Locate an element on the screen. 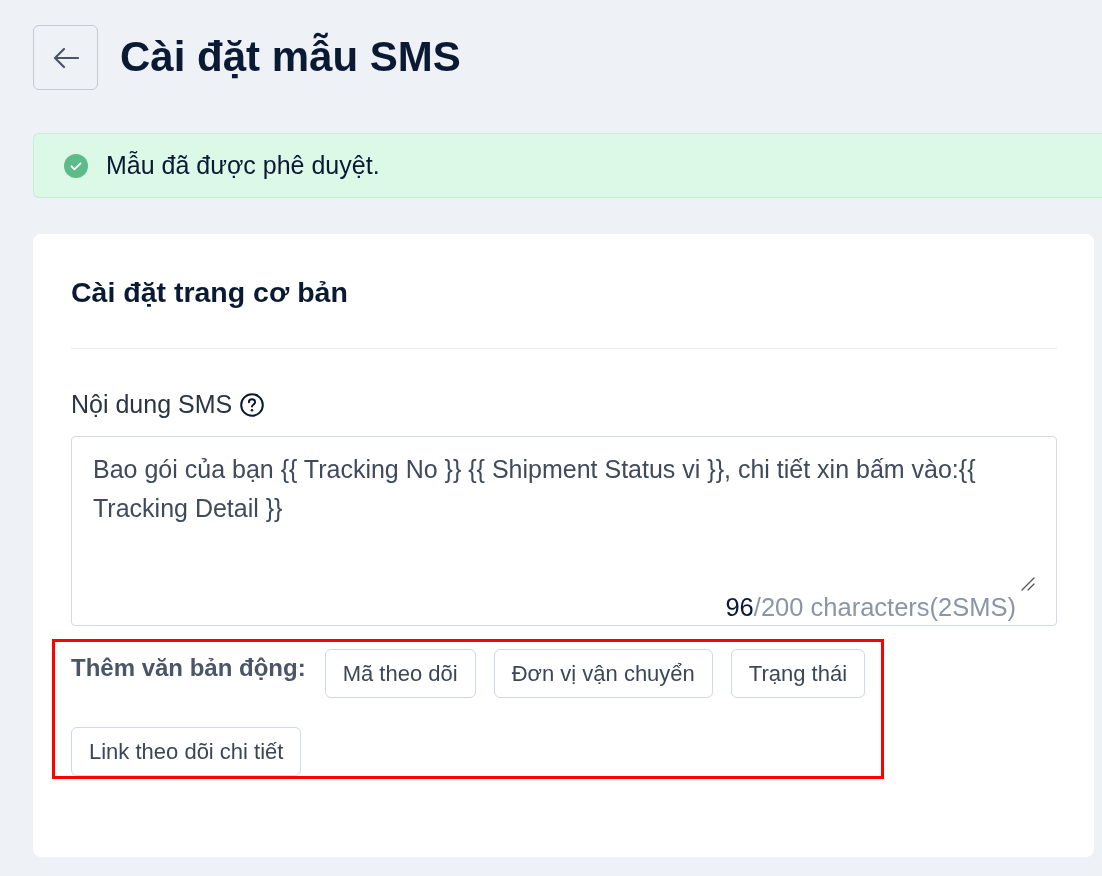 This screenshot has height=876, width=1102. back-button is located at coordinates (65, 57).